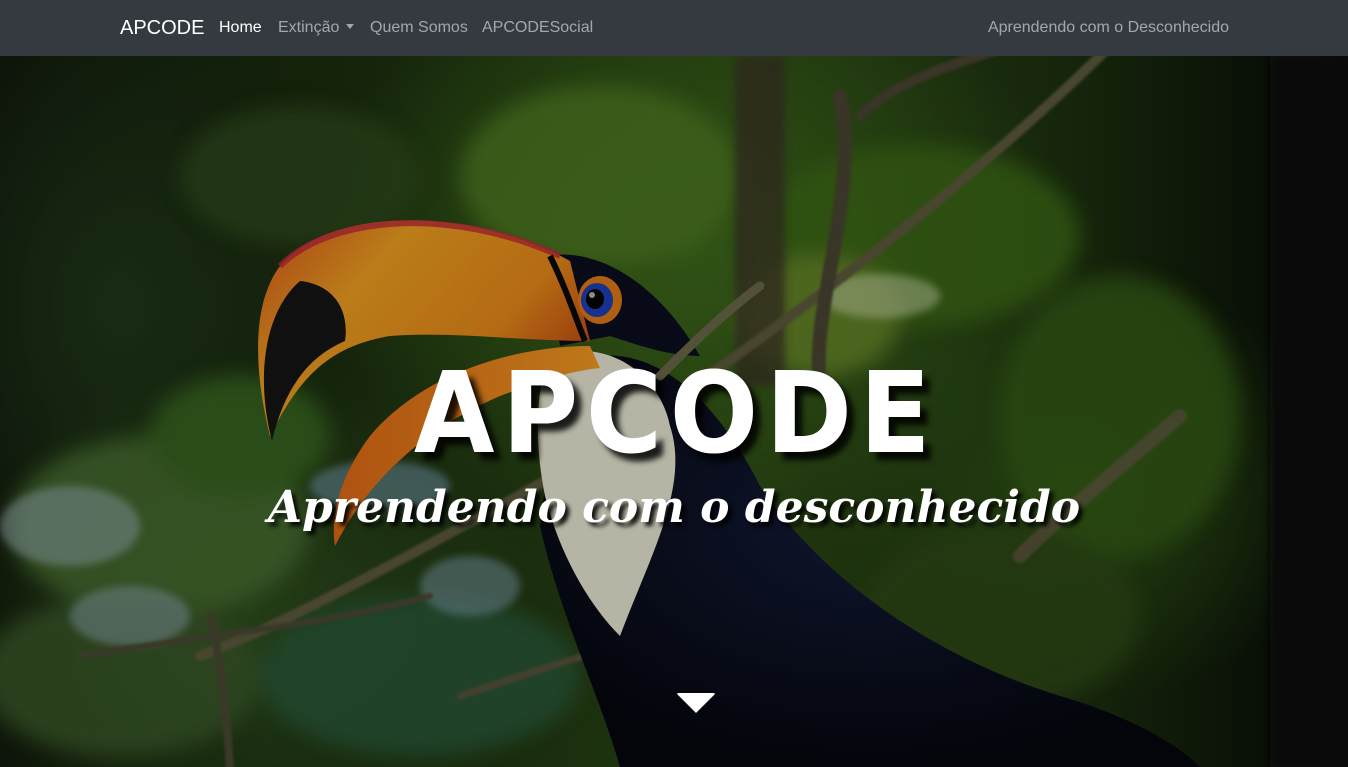 Image resolution: width=1348 pixels, height=767 pixels. Describe the element at coordinates (696, 703) in the screenshot. I see `chevron-down-icon` at that location.